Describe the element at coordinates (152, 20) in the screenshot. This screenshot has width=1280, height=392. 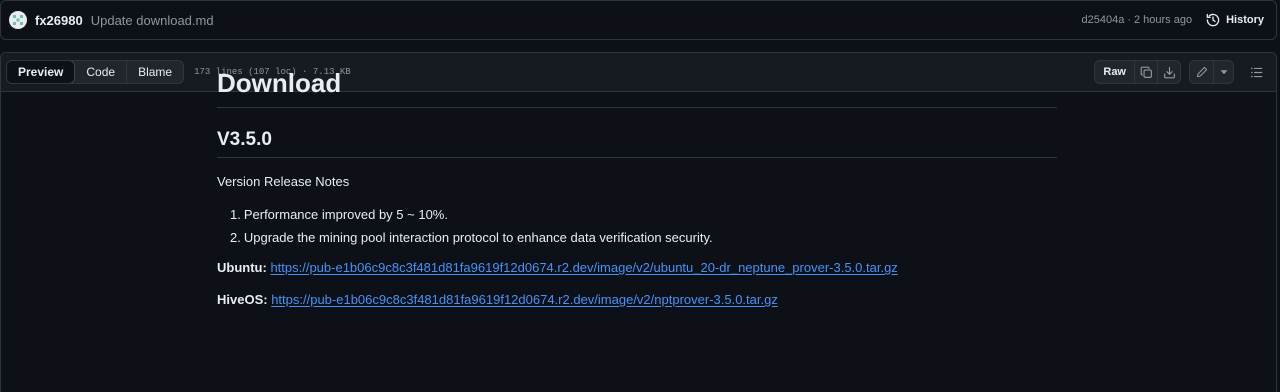
I see `commit-message: Update download.md` at that location.